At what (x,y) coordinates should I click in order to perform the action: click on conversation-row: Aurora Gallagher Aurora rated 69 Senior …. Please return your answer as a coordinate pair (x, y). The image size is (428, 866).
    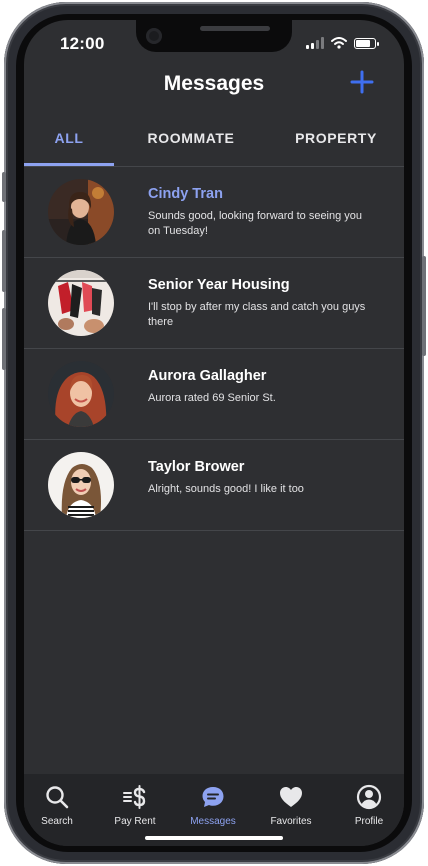
    Looking at the image, I should click on (214, 394).